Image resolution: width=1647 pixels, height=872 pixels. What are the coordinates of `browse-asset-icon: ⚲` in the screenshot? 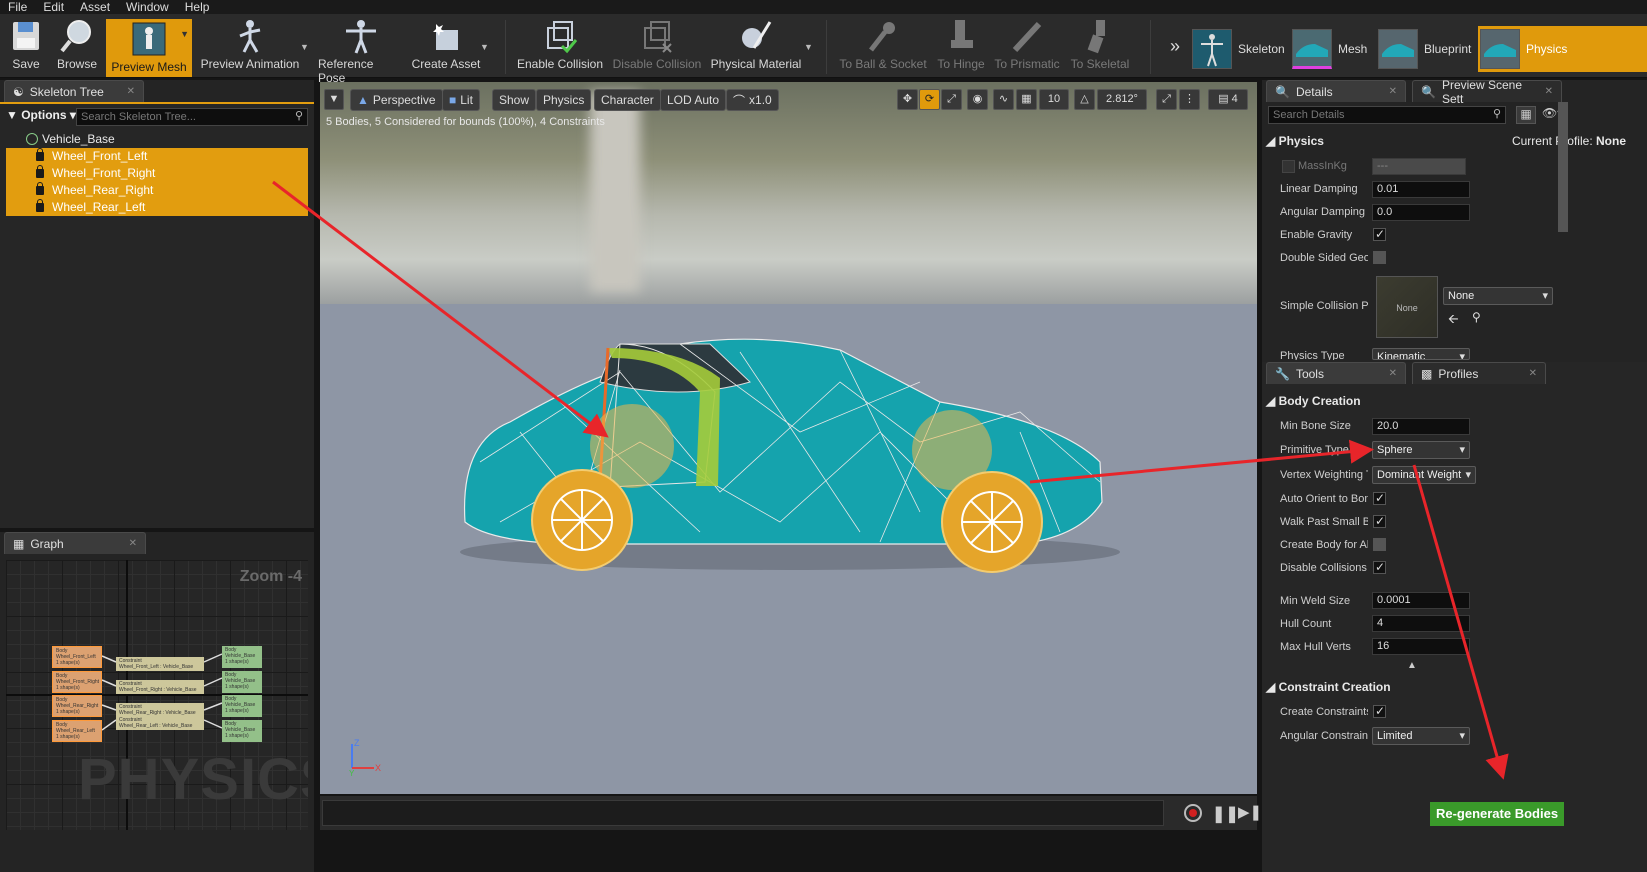 It's located at (1476, 317).